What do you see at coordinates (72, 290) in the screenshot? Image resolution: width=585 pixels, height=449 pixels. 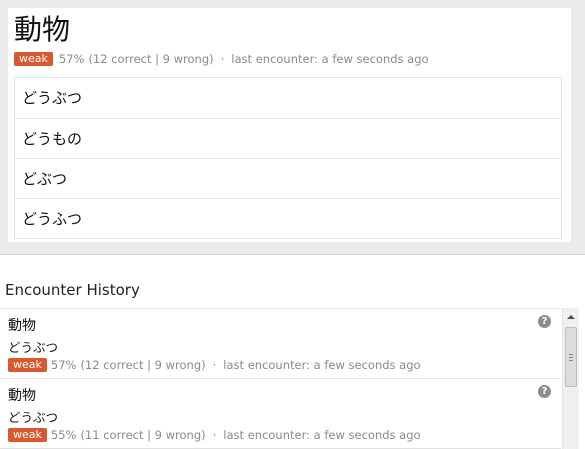 I see `history-heading: Encounter History` at bounding box center [72, 290].